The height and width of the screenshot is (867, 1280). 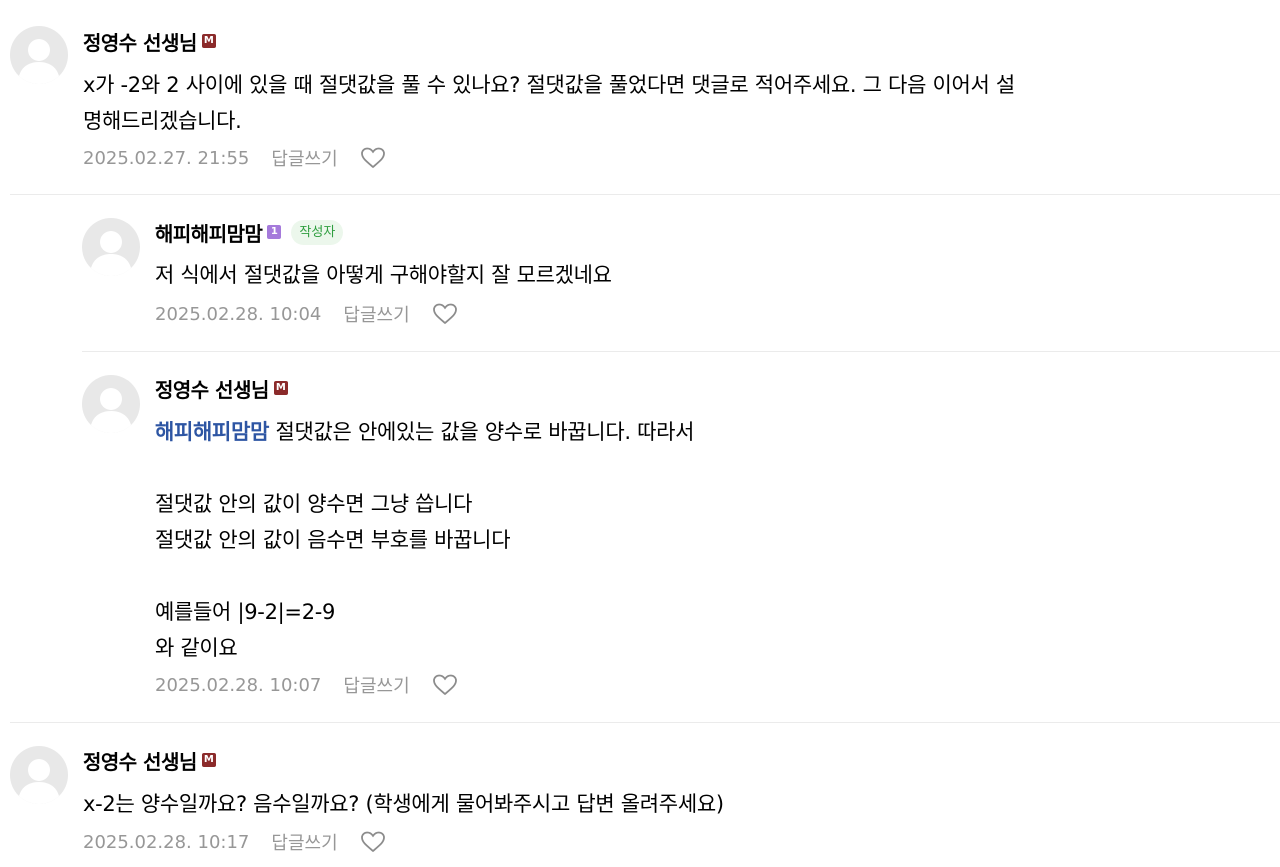 I want to click on comment-meta: 2025.02.28. 10:04 답글쓰기, so click(x=306, y=314).